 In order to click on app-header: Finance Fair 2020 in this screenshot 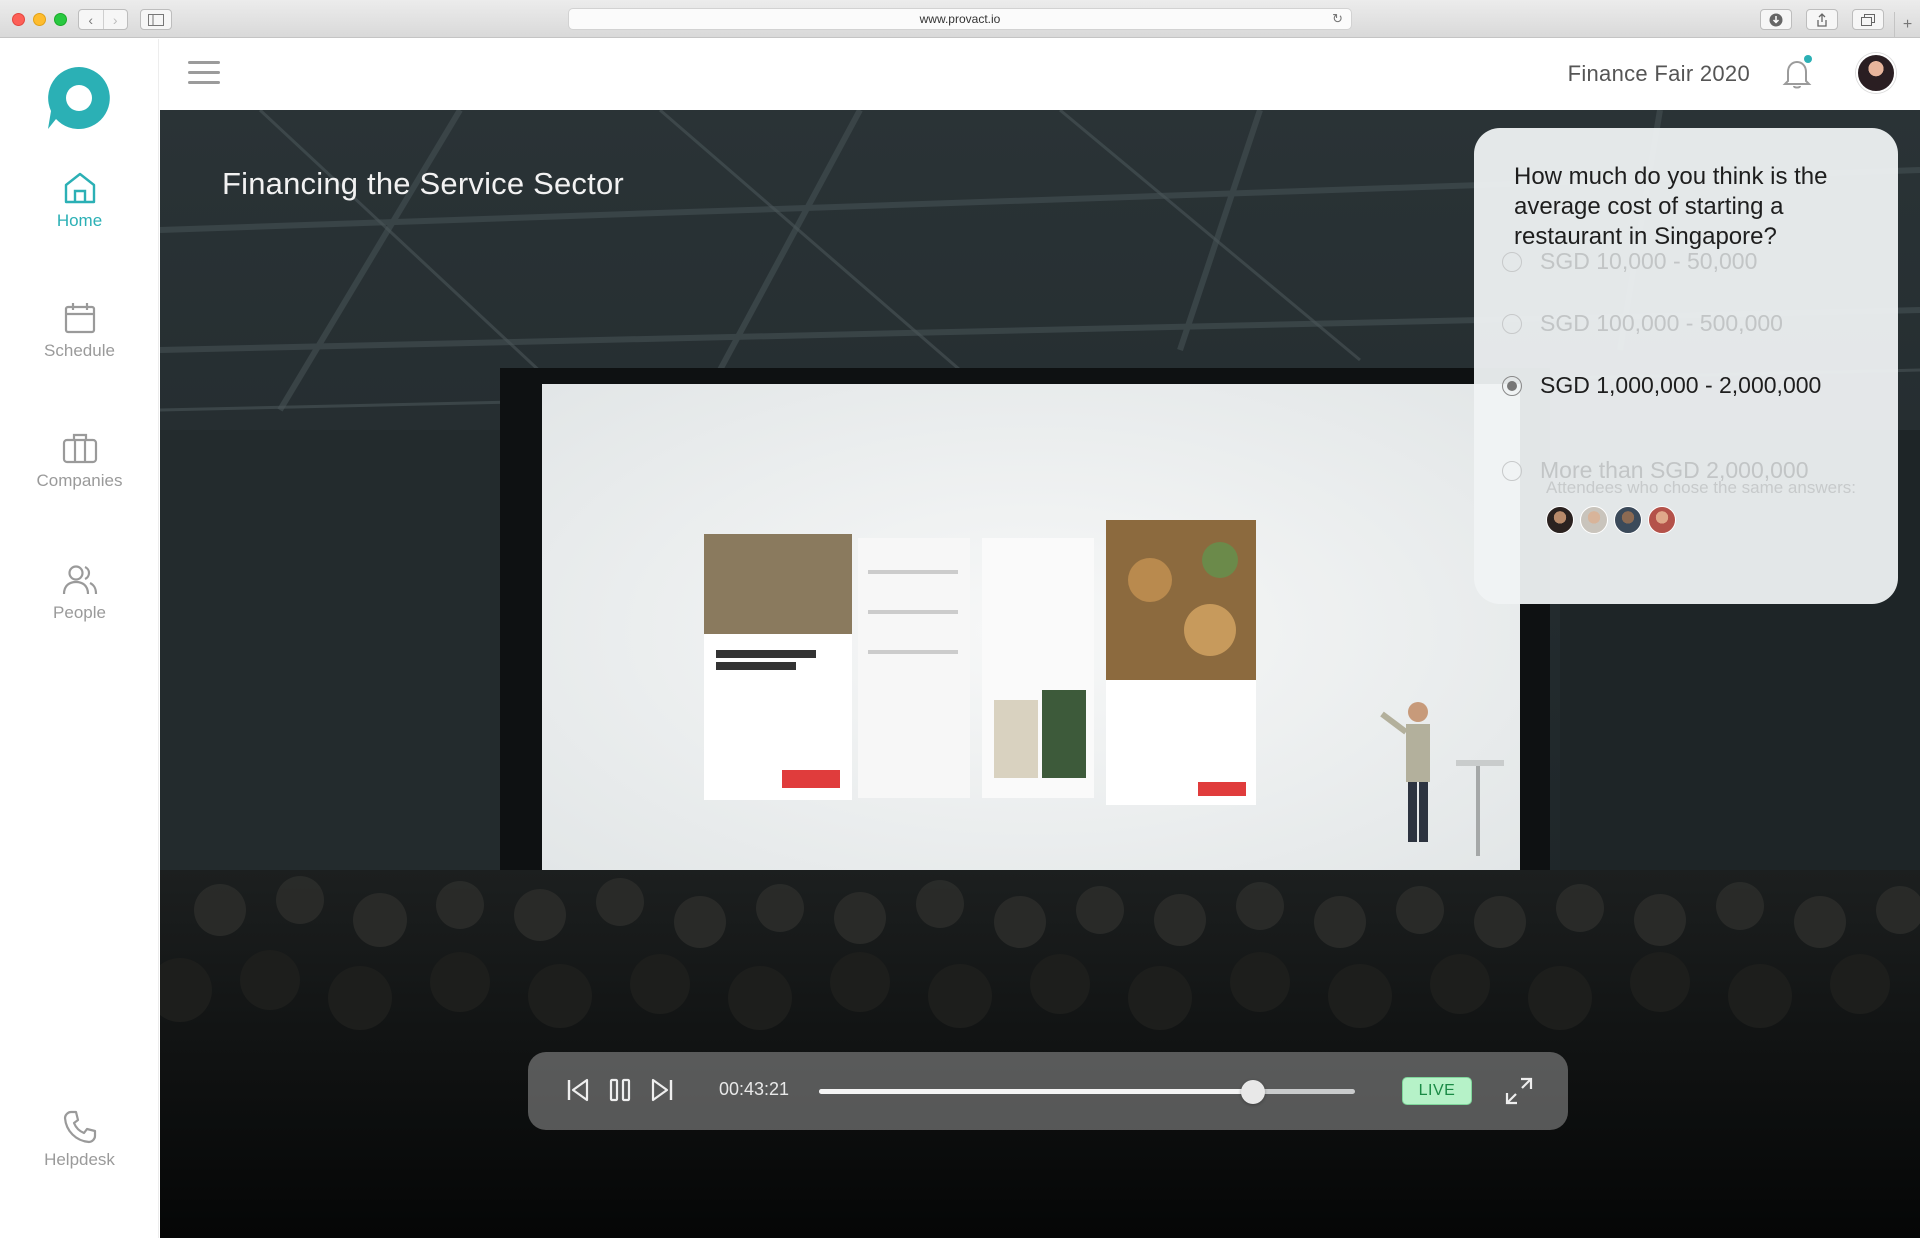, I will do `click(1040, 74)`.